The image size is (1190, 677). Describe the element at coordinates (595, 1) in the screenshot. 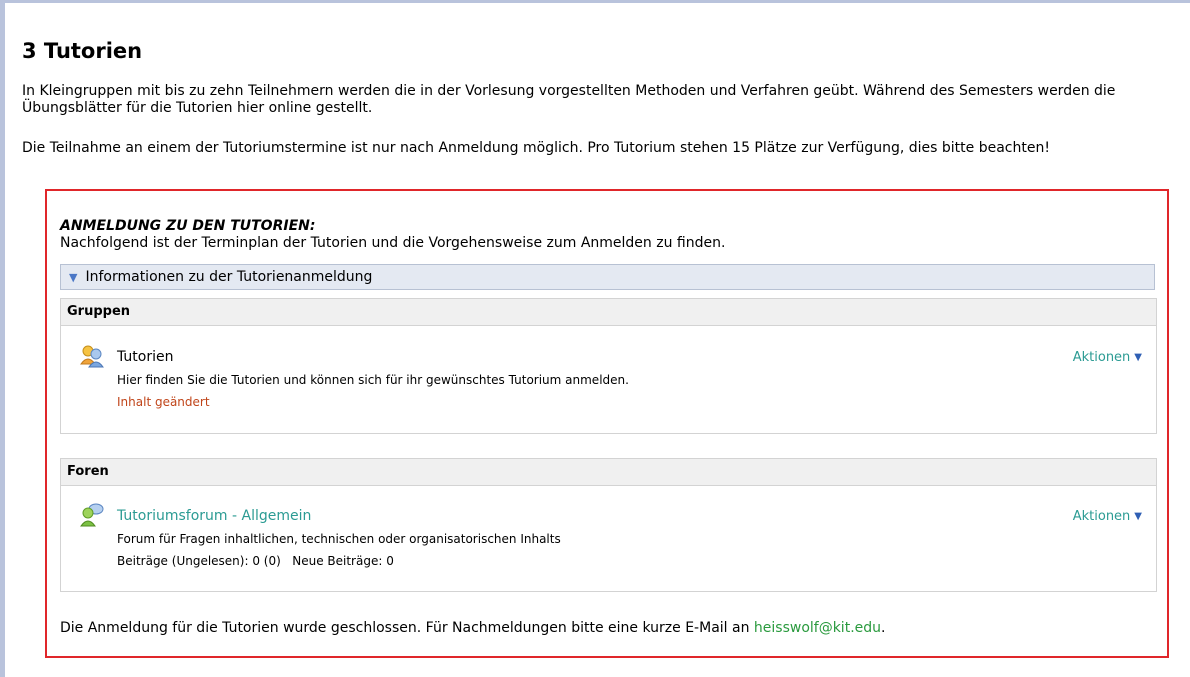

I see `top-border` at that location.